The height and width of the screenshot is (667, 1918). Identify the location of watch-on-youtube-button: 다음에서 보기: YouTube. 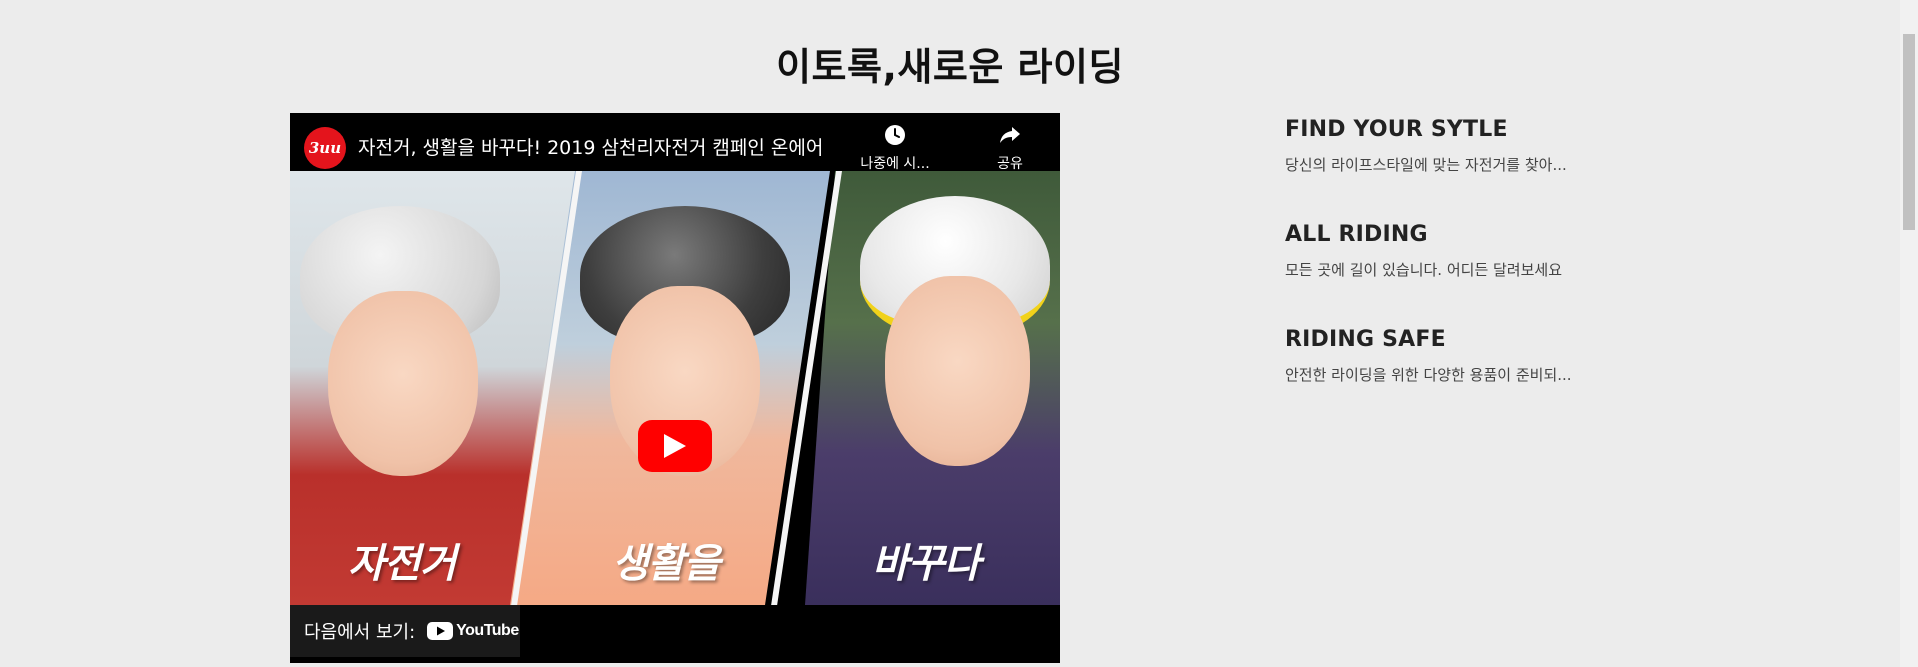
(405, 631).